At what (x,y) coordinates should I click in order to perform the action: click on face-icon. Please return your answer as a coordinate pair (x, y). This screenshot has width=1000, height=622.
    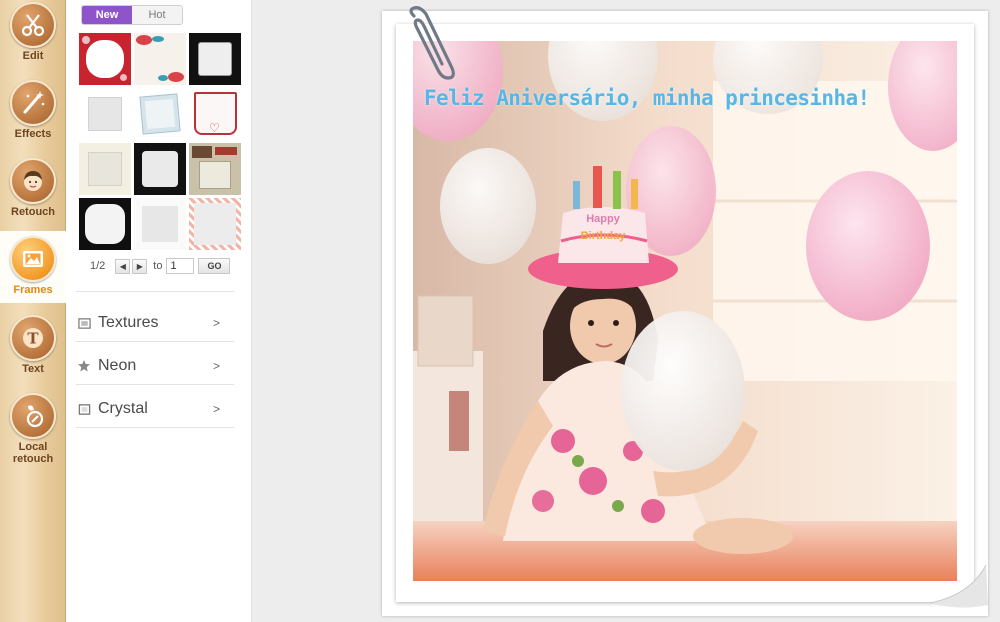
    Looking at the image, I should click on (33, 181).